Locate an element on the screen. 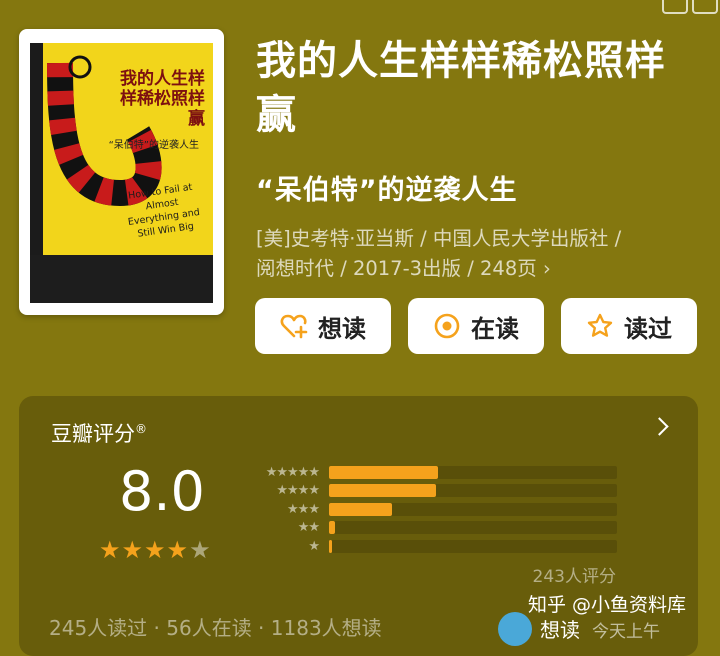 The height and width of the screenshot is (656, 720). rating-score: 8.0 is located at coordinates (162, 491).